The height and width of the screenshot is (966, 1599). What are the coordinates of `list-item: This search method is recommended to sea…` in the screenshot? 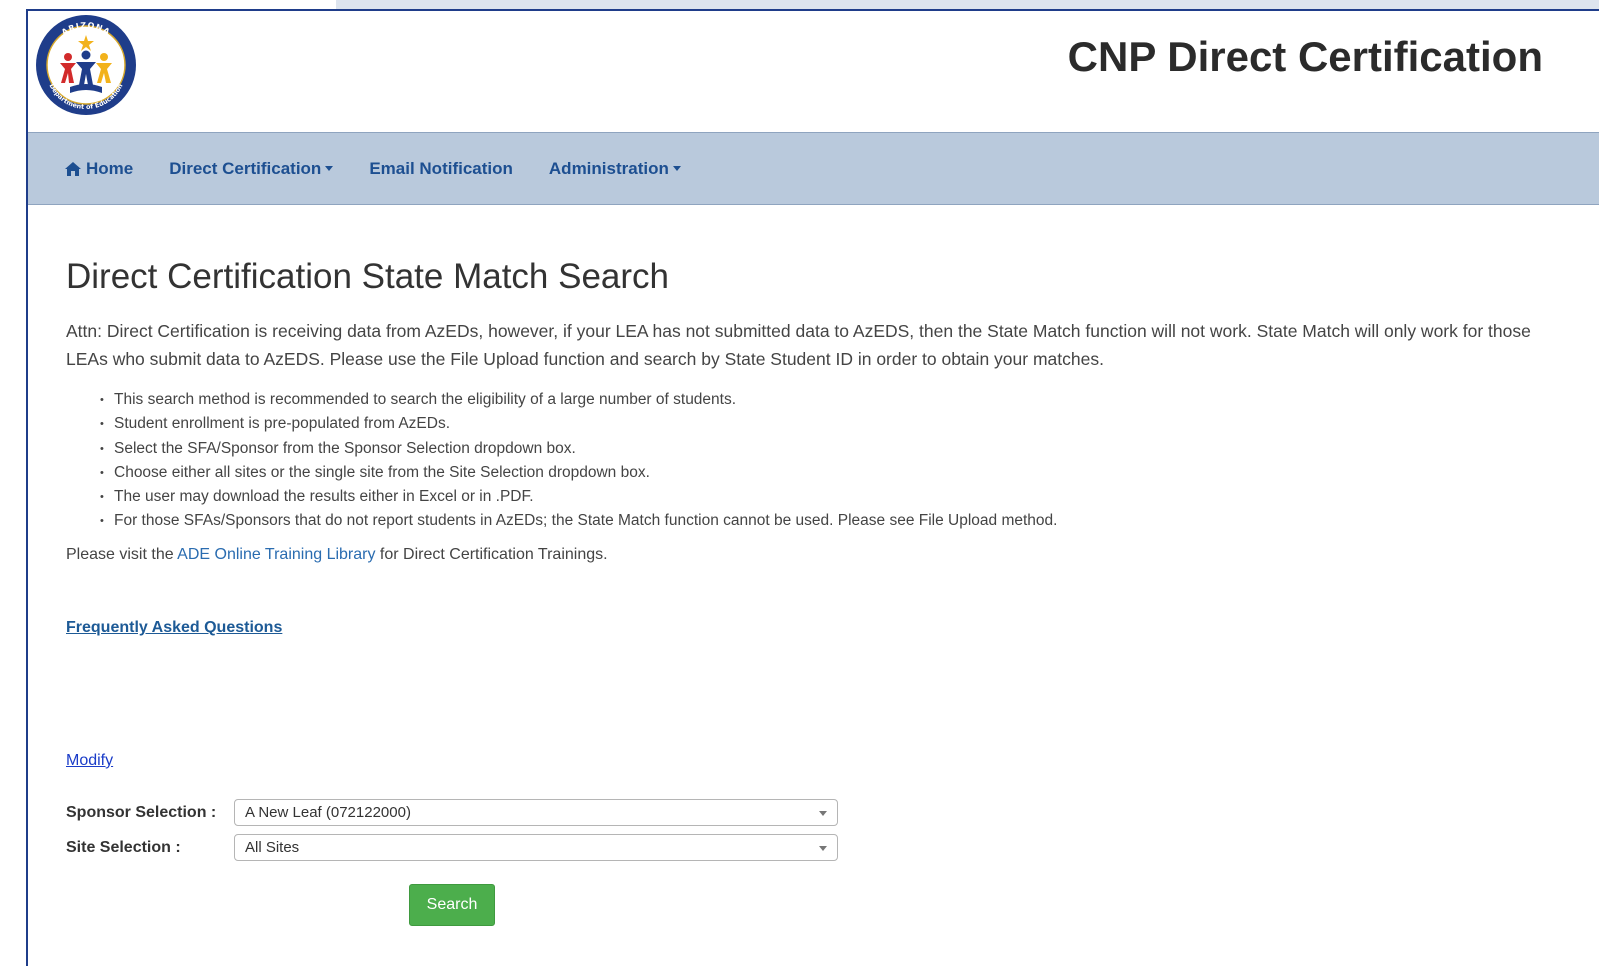 It's located at (578, 400).